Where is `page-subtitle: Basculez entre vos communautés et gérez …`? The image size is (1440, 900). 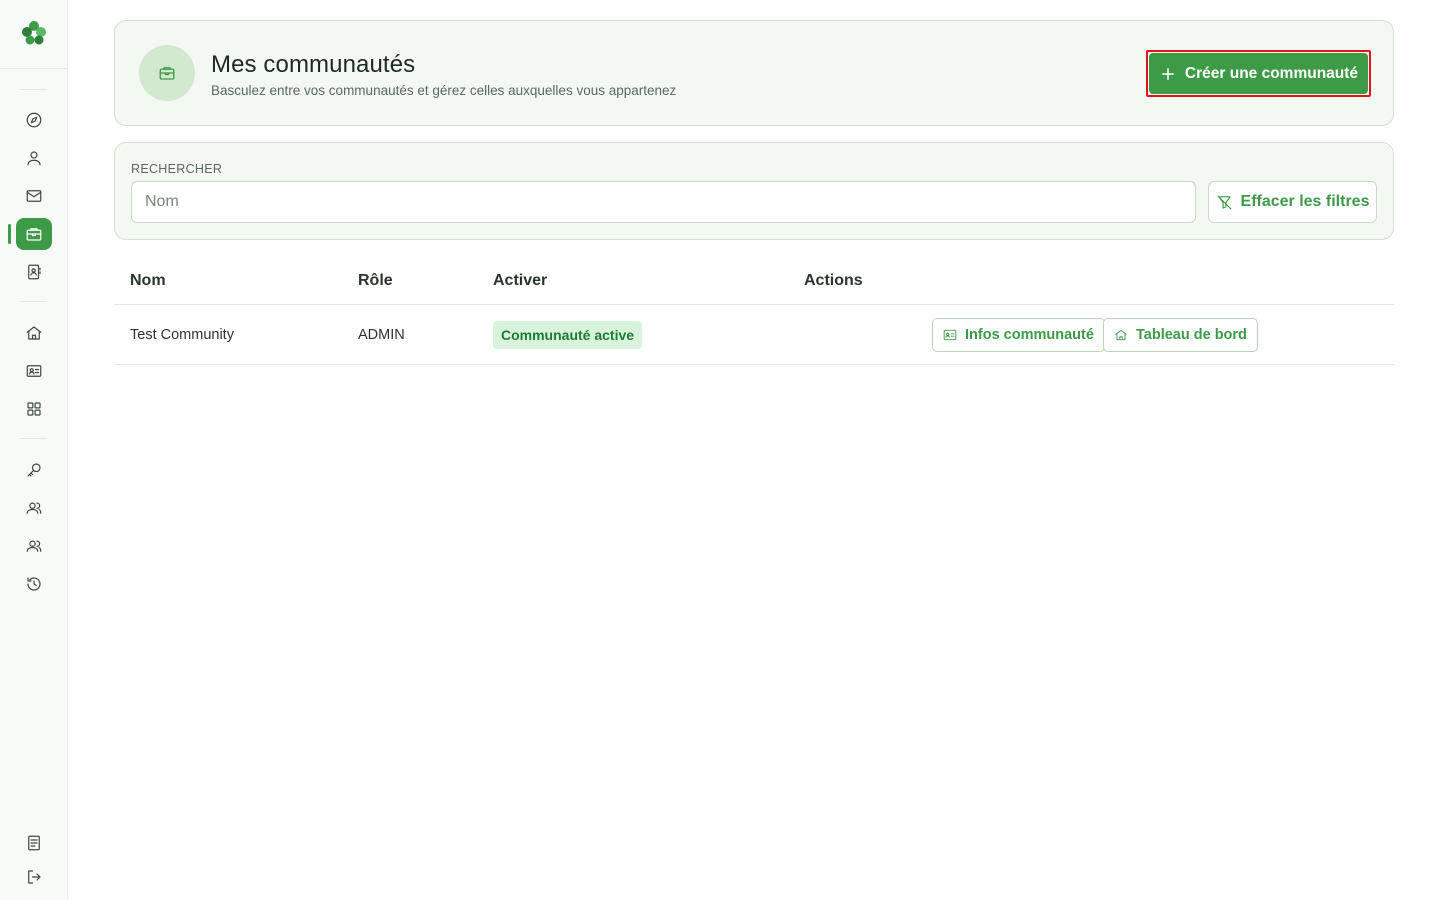 page-subtitle: Basculez entre vos communautés et gérez … is located at coordinates (444, 90).